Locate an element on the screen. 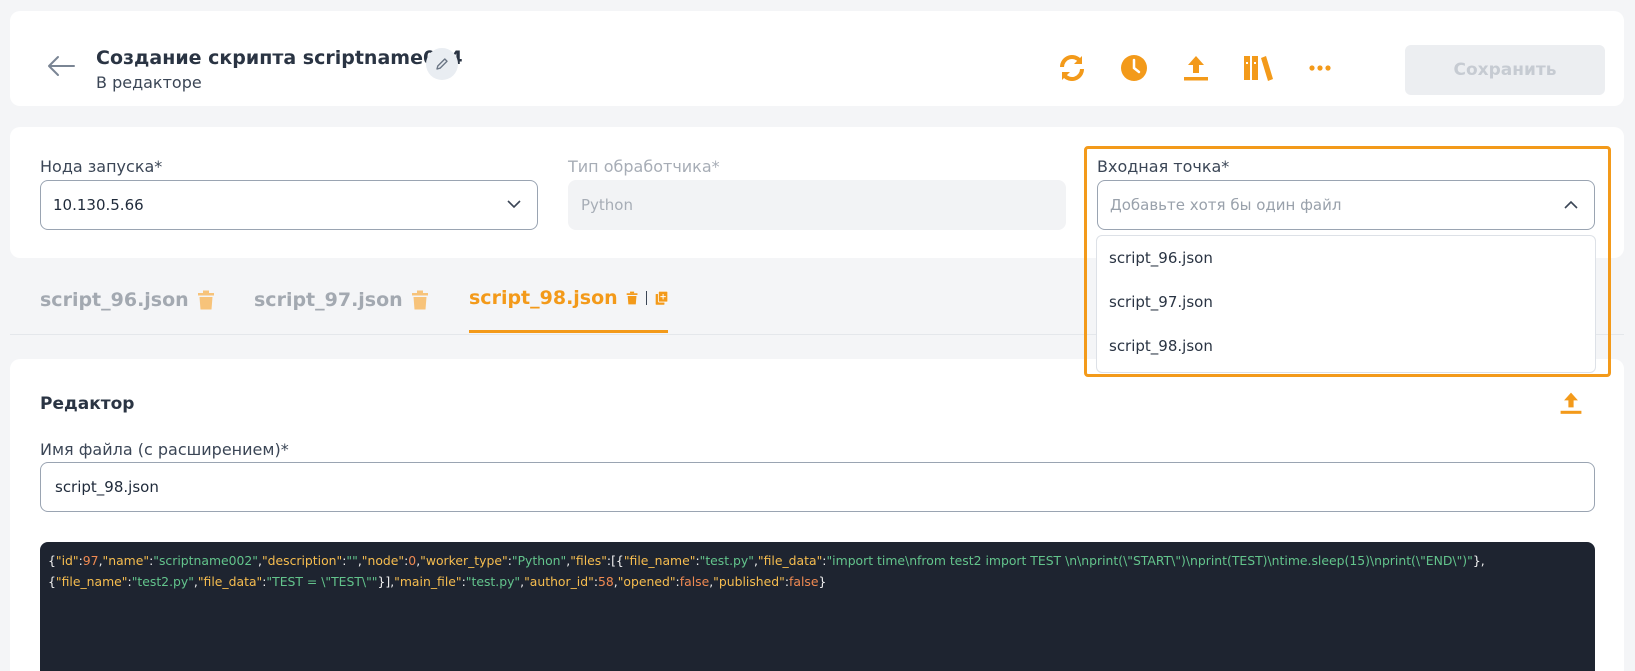  dropdown-option: script_96.json is located at coordinates (1346, 258).